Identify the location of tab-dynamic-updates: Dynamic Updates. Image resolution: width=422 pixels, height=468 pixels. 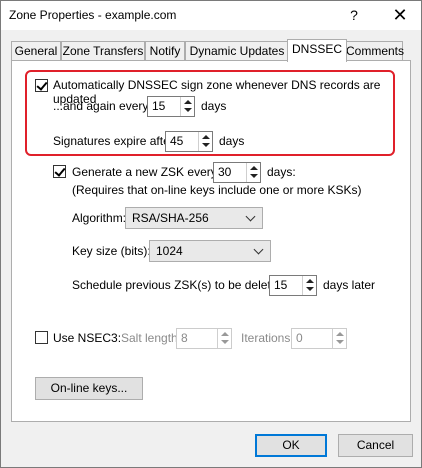
(237, 51).